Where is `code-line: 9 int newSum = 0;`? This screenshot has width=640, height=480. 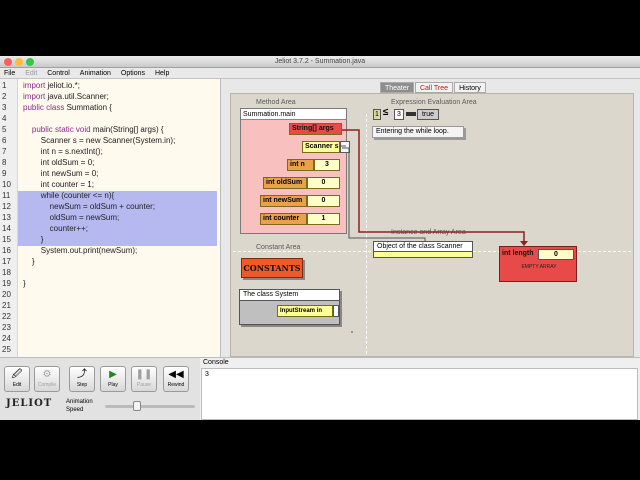
code-line: 9 int newSum = 0; is located at coordinates (110, 173).